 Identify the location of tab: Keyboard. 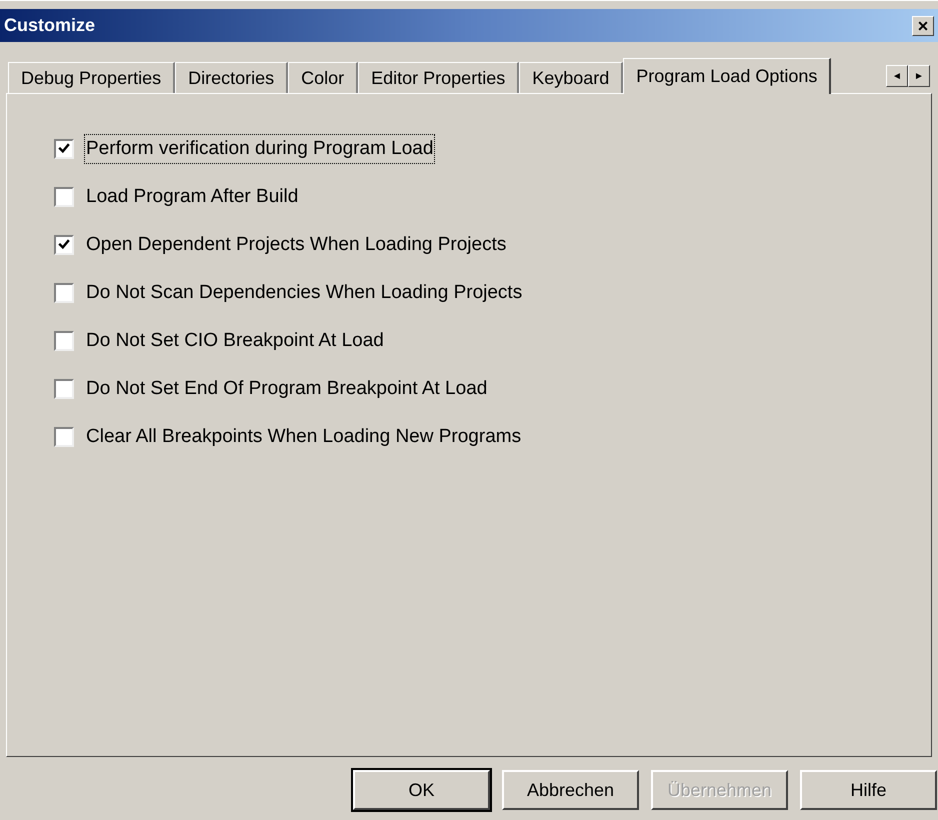
(571, 77).